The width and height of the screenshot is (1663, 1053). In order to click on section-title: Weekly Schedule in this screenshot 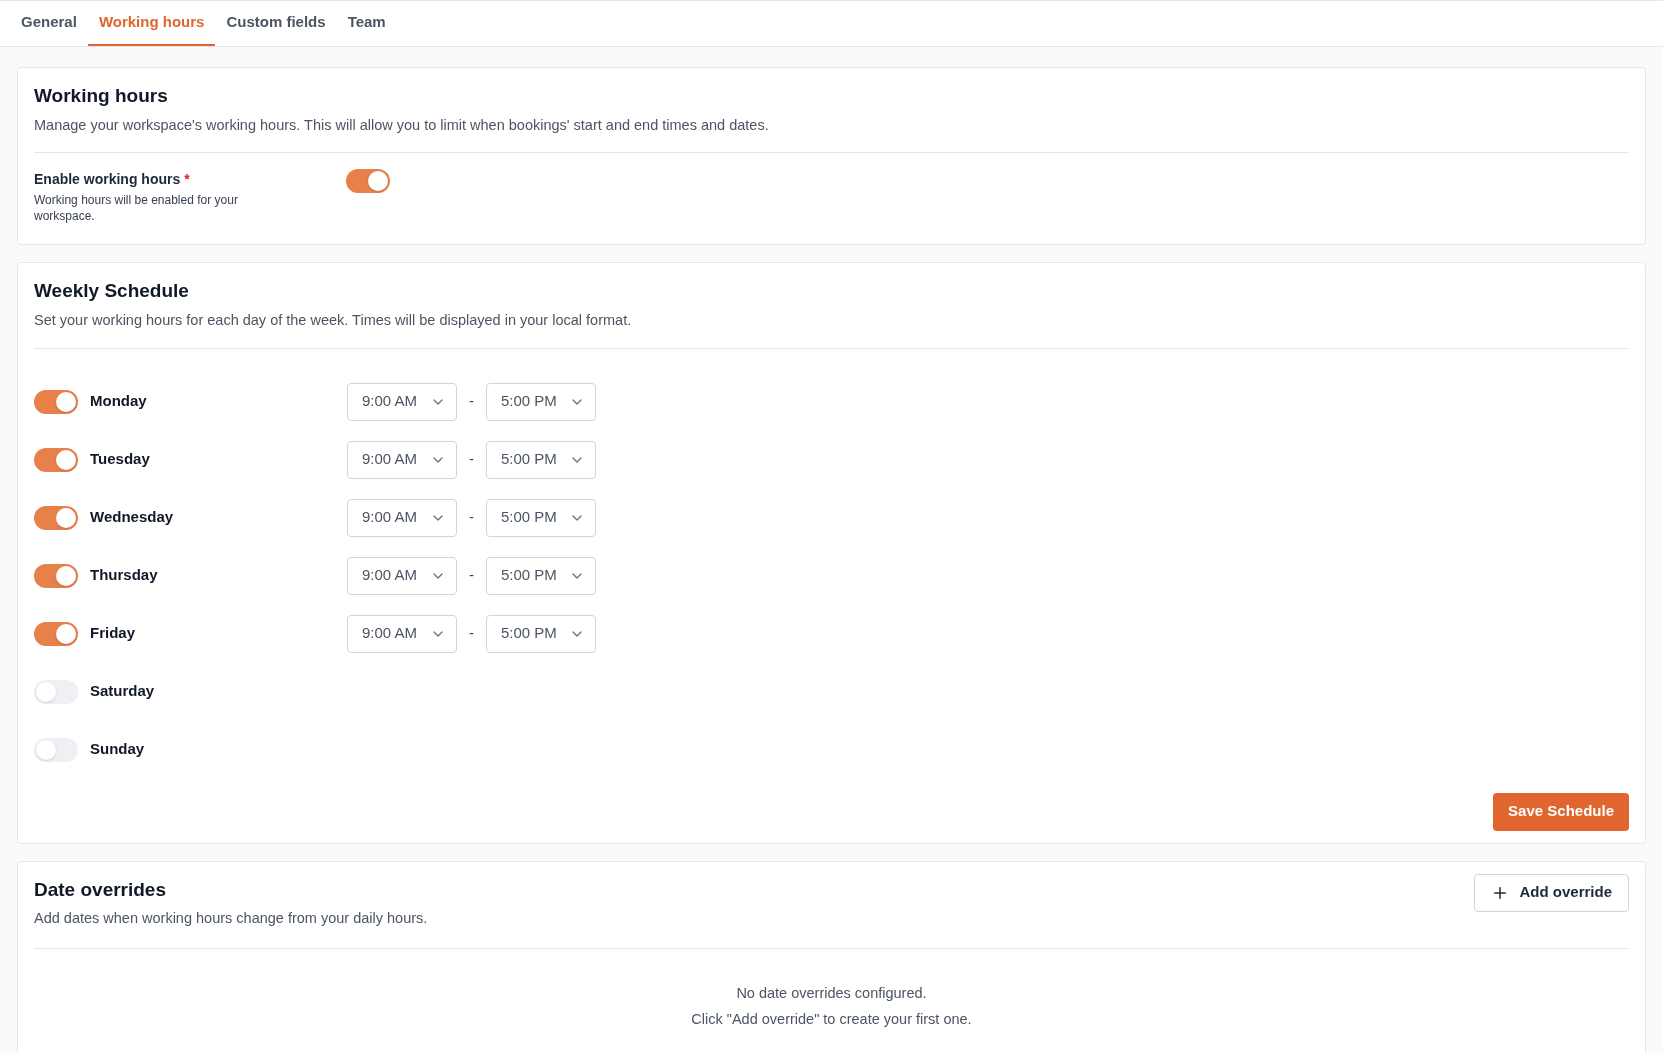, I will do `click(112, 291)`.